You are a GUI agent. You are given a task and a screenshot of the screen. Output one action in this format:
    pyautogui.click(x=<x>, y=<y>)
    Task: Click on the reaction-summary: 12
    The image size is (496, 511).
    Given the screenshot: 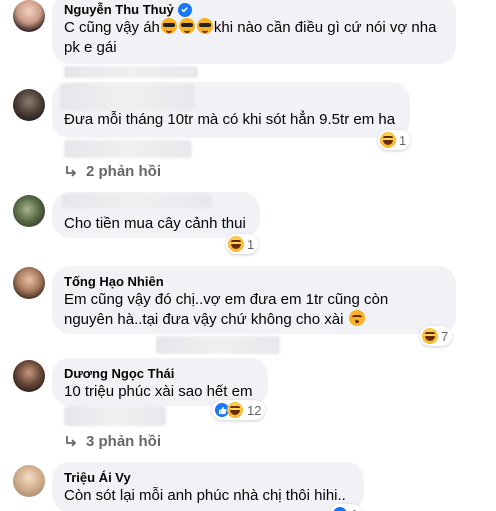 What is the action you would take?
    pyautogui.click(x=239, y=410)
    